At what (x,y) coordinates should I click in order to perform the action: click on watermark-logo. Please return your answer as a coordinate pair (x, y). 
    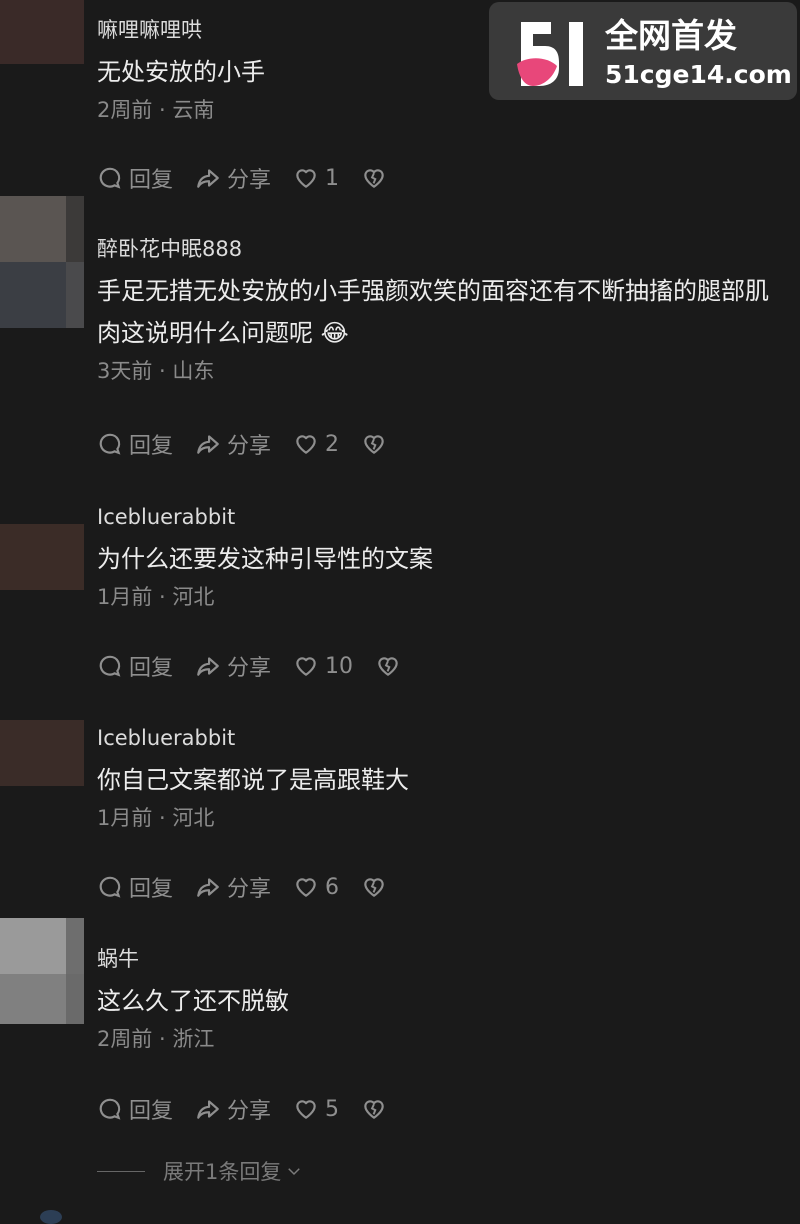
    Looking at the image, I should click on (550, 52).